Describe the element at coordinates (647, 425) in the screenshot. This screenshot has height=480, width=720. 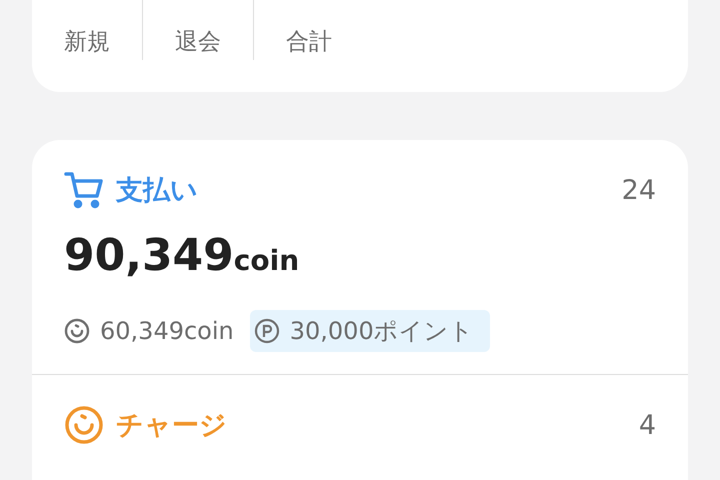
I see `count-label: 4` at that location.